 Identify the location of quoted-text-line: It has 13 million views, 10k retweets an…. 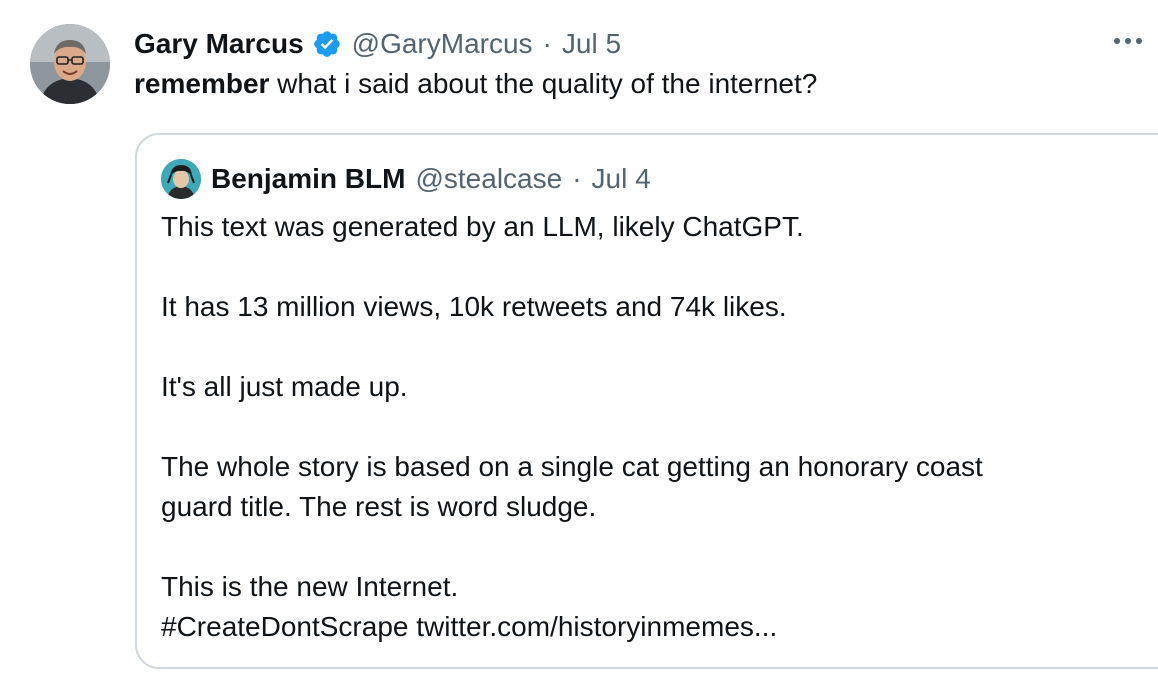
(474, 306).